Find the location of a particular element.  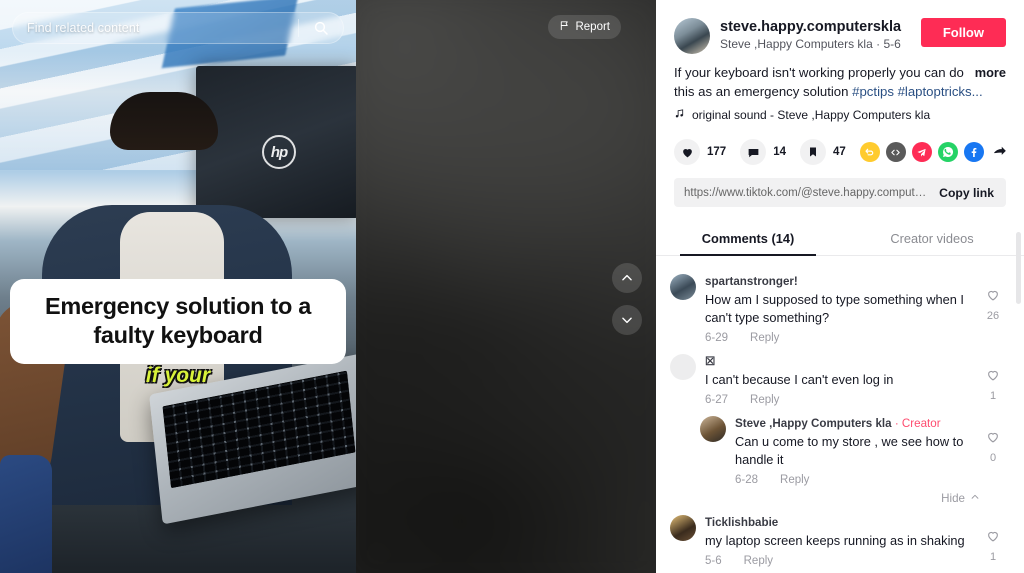

comment-date: 6-27 is located at coordinates (717, 400).